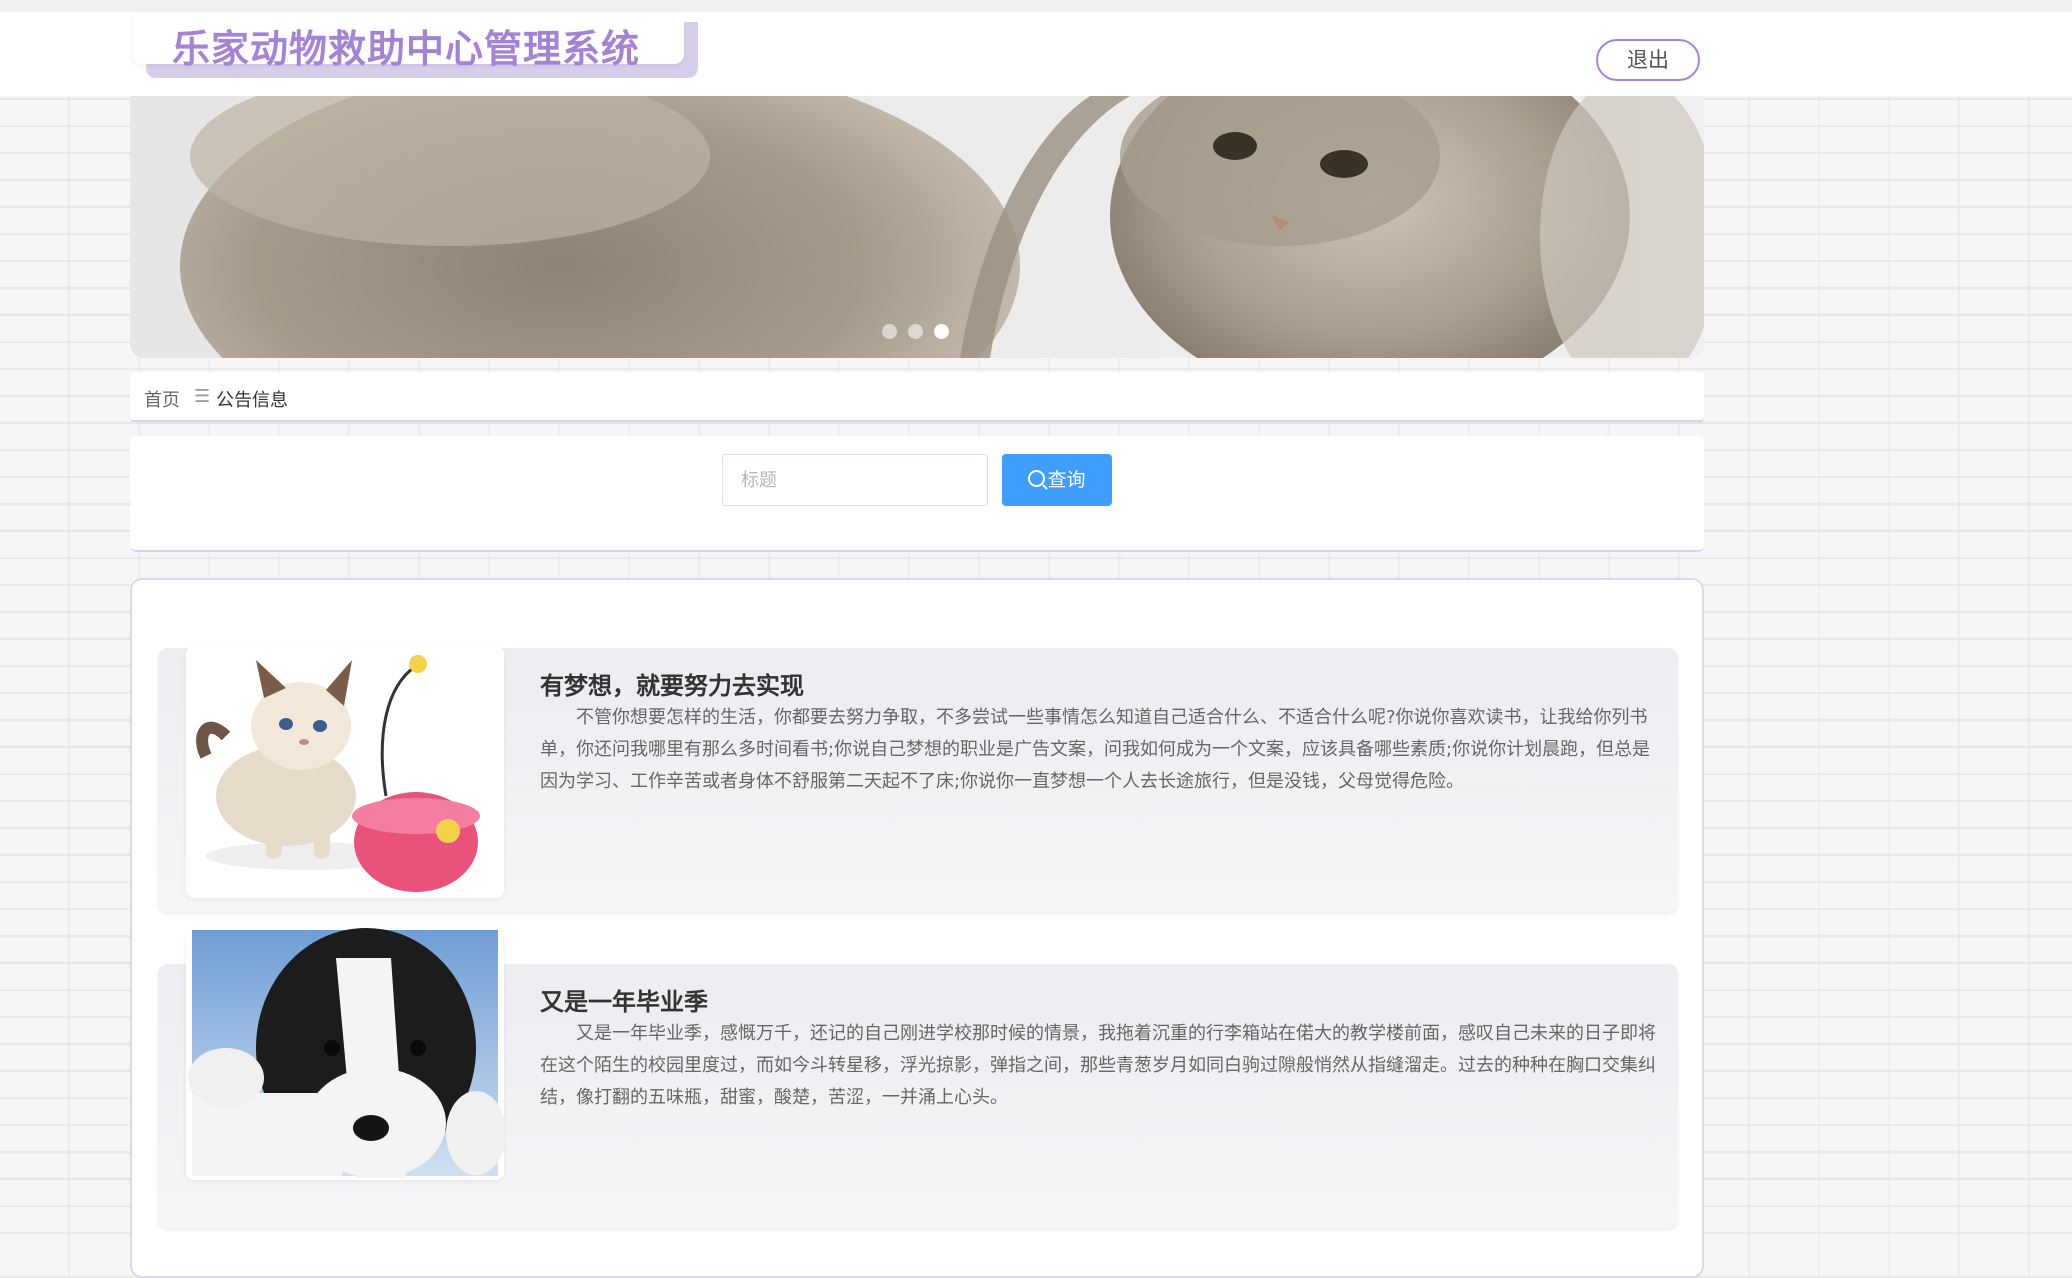 This screenshot has width=2072, height=1278. Describe the element at coordinates (406, 49) in the screenshot. I see `system-title: 乐家动物救助中心管理系统` at that location.